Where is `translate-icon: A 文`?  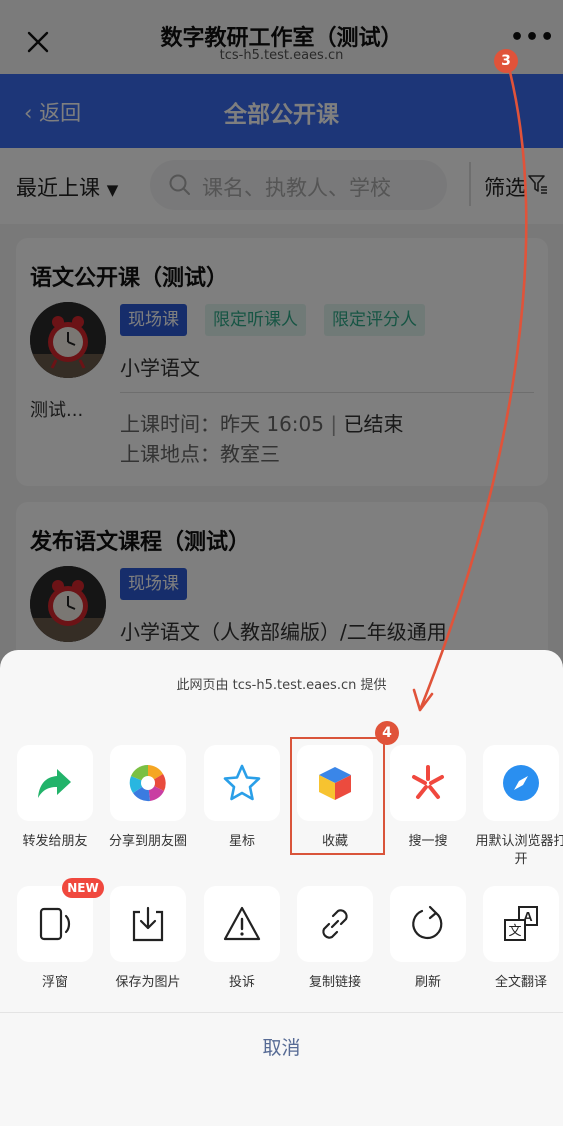
translate-icon: A 文 is located at coordinates (521, 923).